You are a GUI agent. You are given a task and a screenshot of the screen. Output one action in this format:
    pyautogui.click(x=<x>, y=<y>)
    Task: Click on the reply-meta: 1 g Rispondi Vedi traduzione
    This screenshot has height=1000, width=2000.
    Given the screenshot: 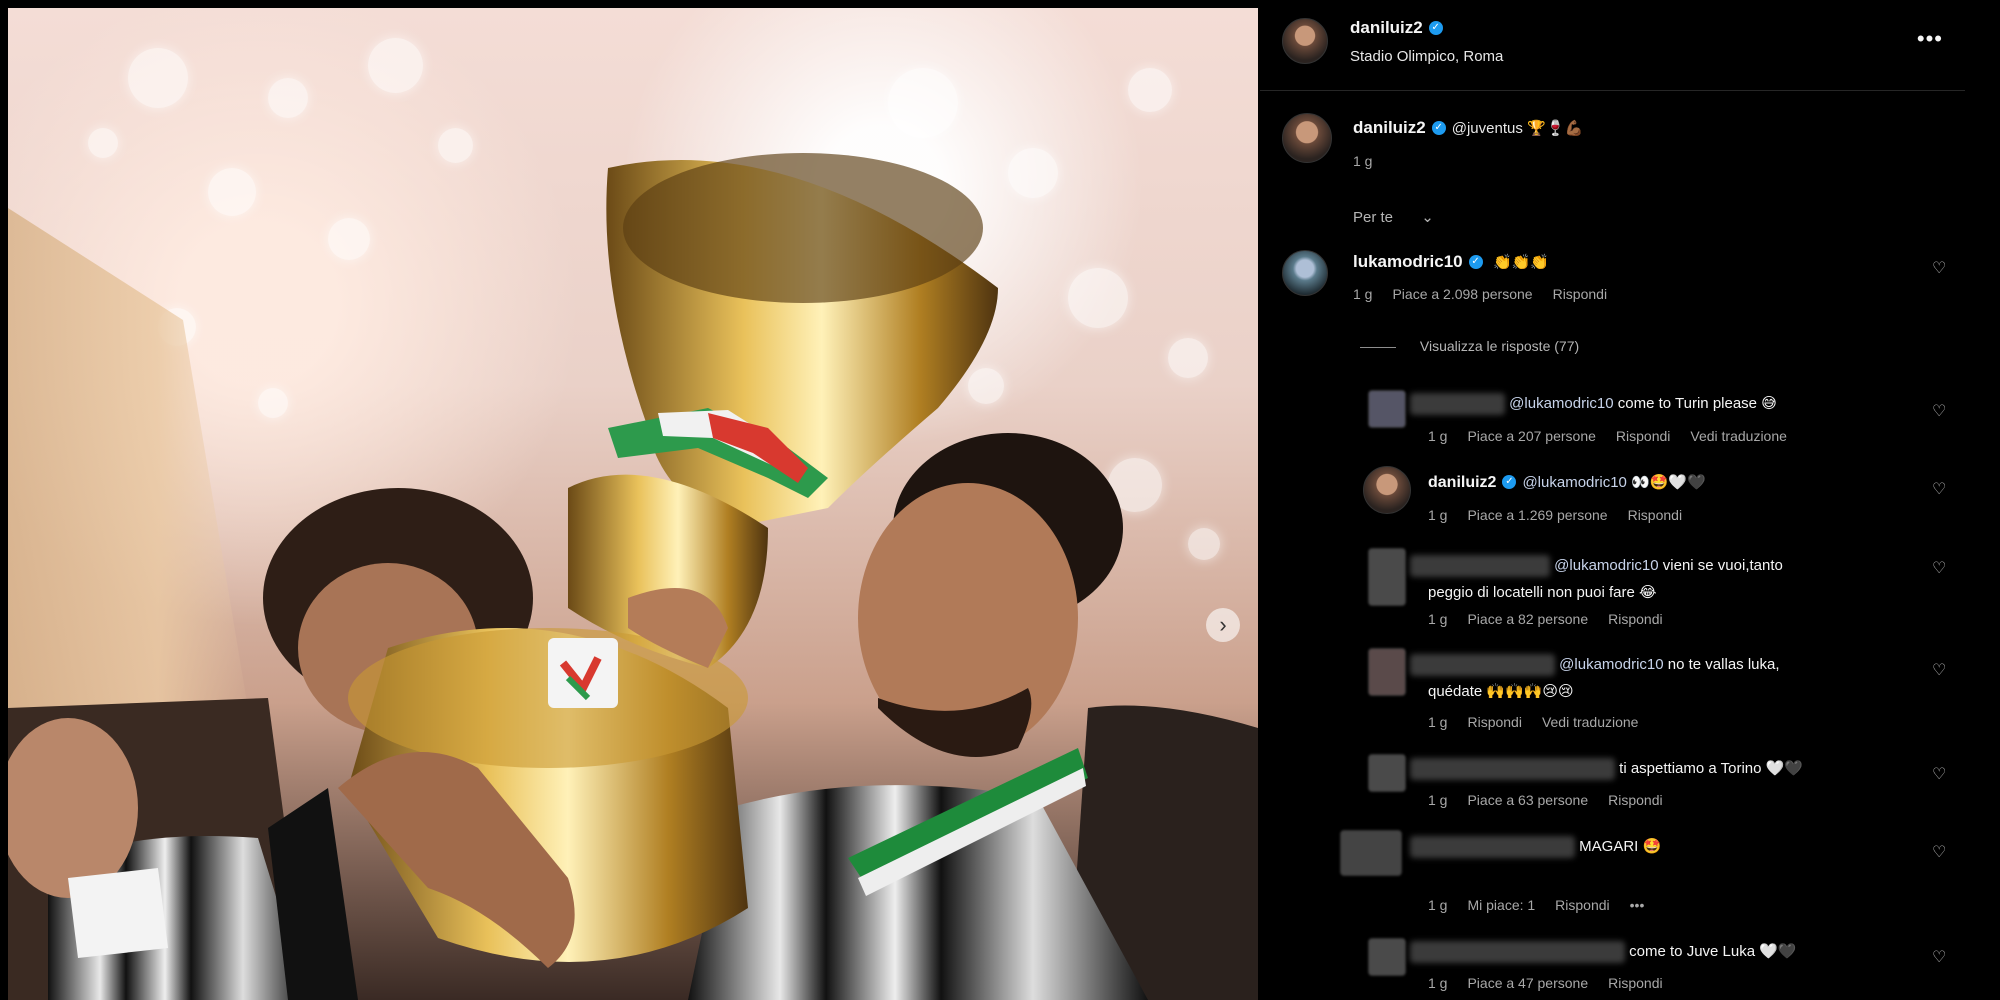 What is the action you would take?
    pyautogui.click(x=1543, y=722)
    